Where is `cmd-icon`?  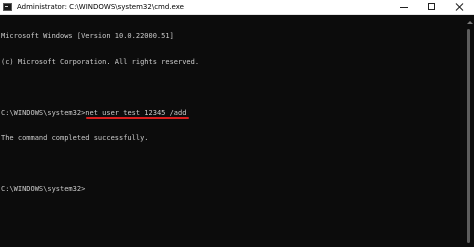
cmd-icon is located at coordinates (7, 7).